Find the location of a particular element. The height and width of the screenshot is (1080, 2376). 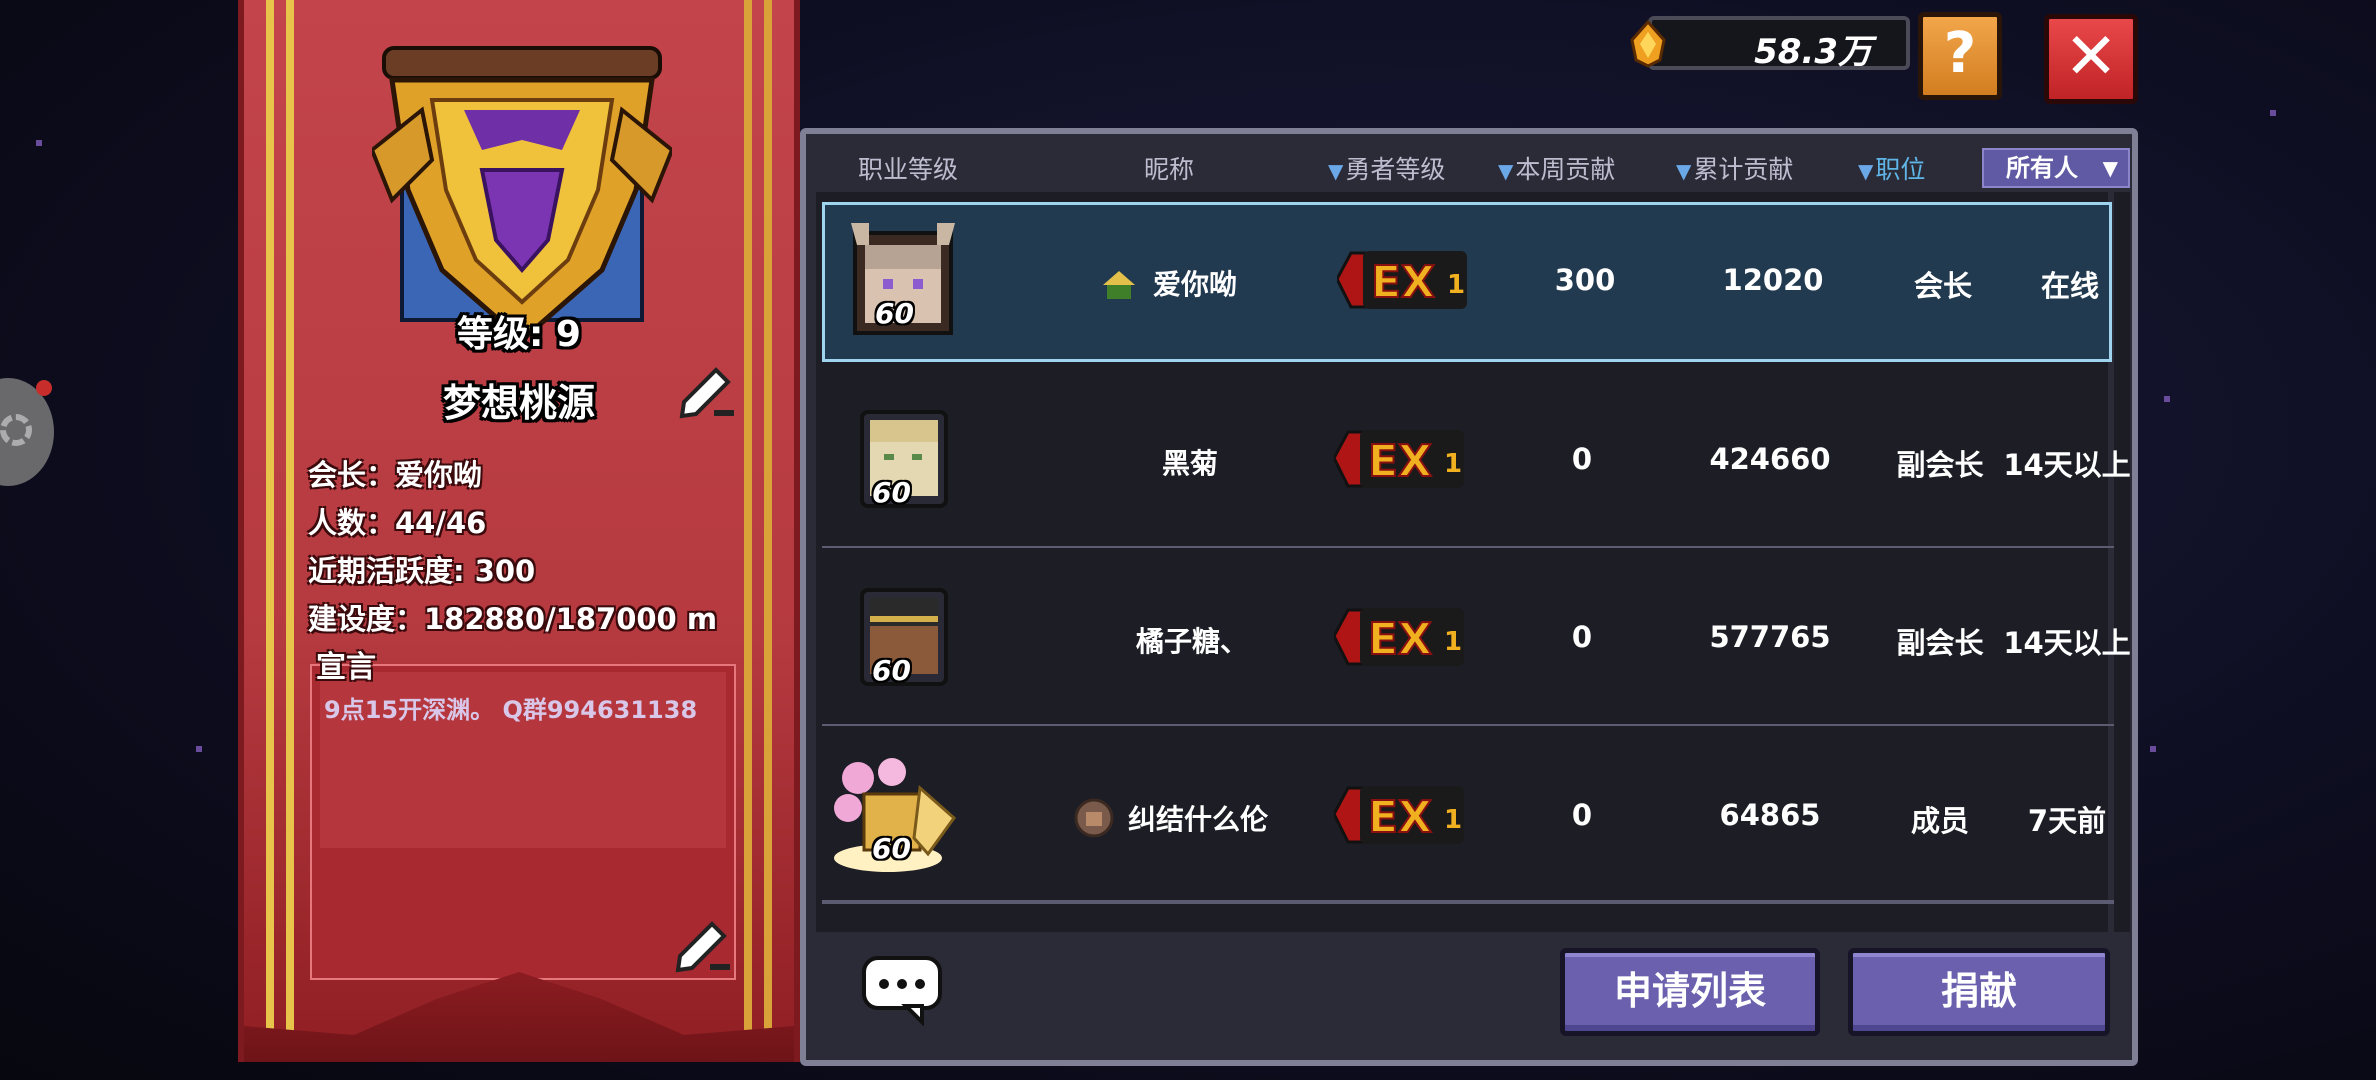

header-total: ▼累计贡献 is located at coordinates (1734, 168).